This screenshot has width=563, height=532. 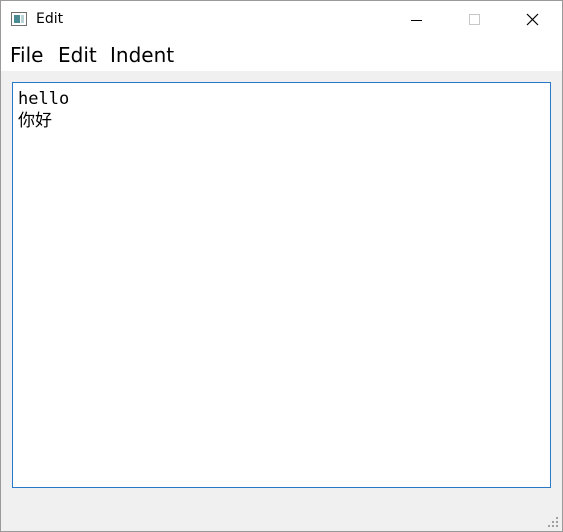 What do you see at coordinates (44, 99) in the screenshot?
I see `editor-line: hello` at bounding box center [44, 99].